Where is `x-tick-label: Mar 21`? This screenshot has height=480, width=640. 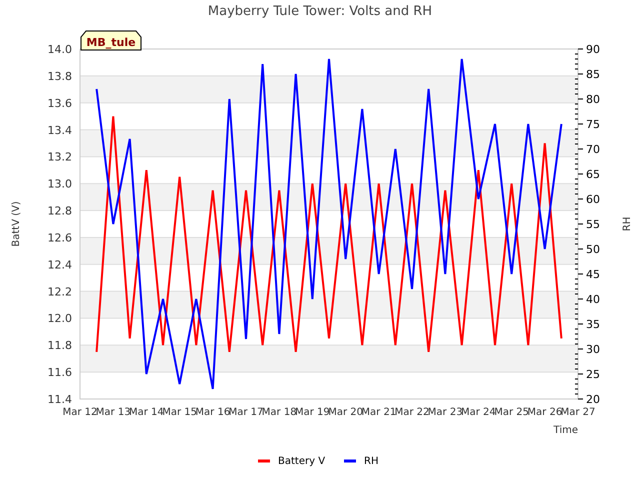
x-tick-label: Mar 21 is located at coordinates (378, 412).